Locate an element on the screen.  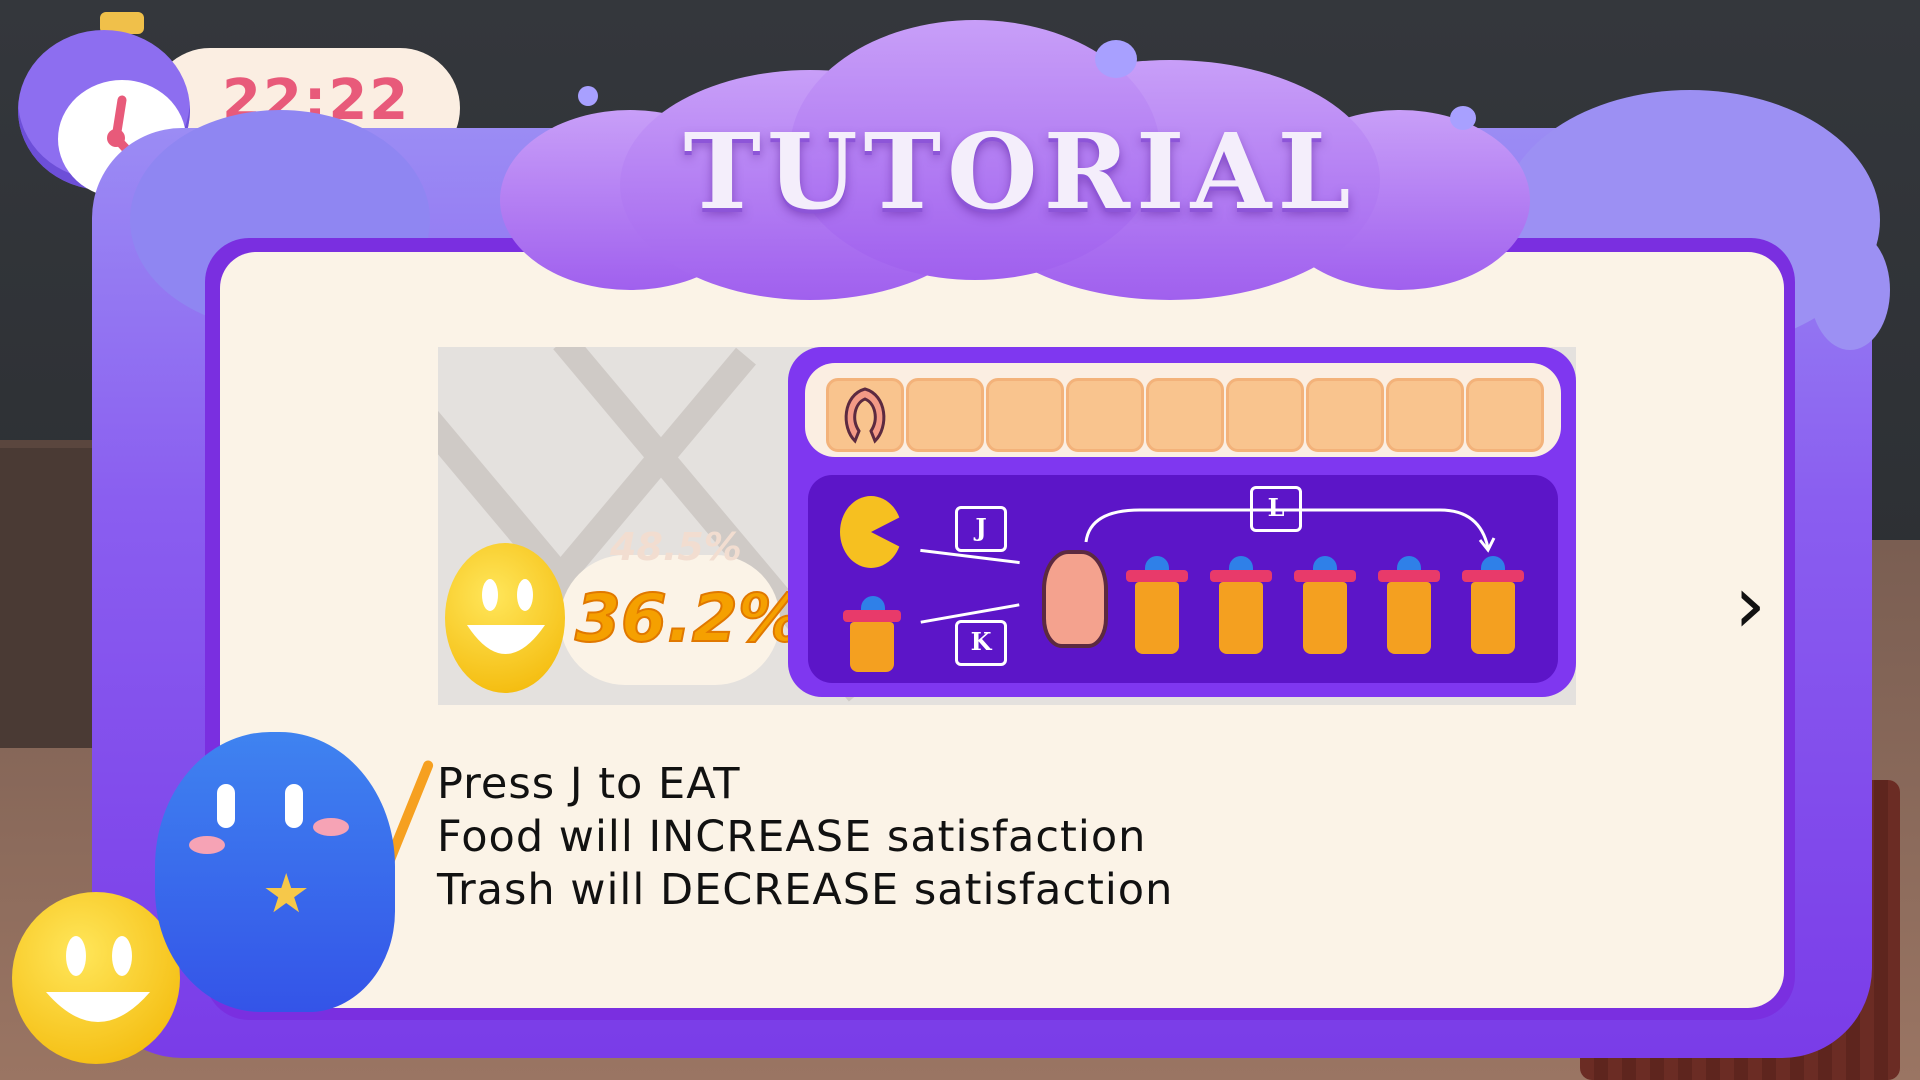
instruction-line: Trash will DECREASE satisfaction is located at coordinates (805, 890).